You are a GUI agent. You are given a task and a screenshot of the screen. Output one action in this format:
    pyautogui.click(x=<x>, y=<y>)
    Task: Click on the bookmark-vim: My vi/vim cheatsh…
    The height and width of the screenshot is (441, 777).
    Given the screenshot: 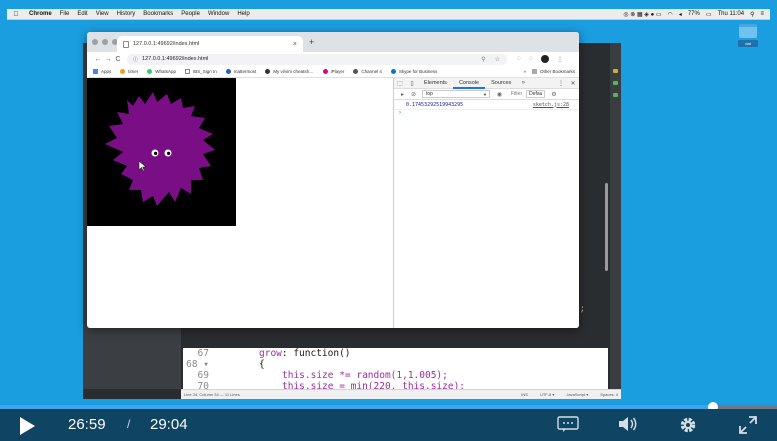 What is the action you would take?
    pyautogui.click(x=289, y=71)
    